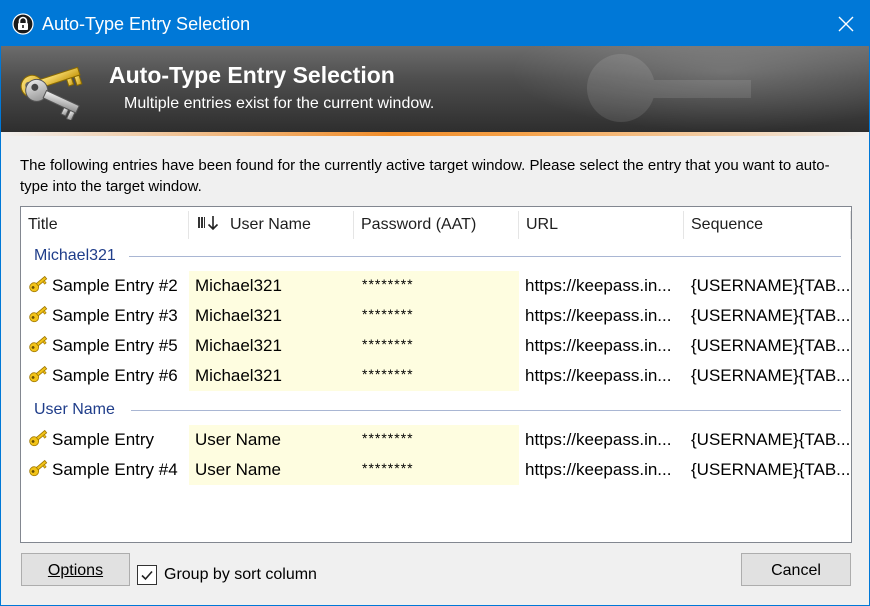 The height and width of the screenshot is (606, 870). What do you see at coordinates (208, 223) in the screenshot?
I see `sort-descending-icon` at bounding box center [208, 223].